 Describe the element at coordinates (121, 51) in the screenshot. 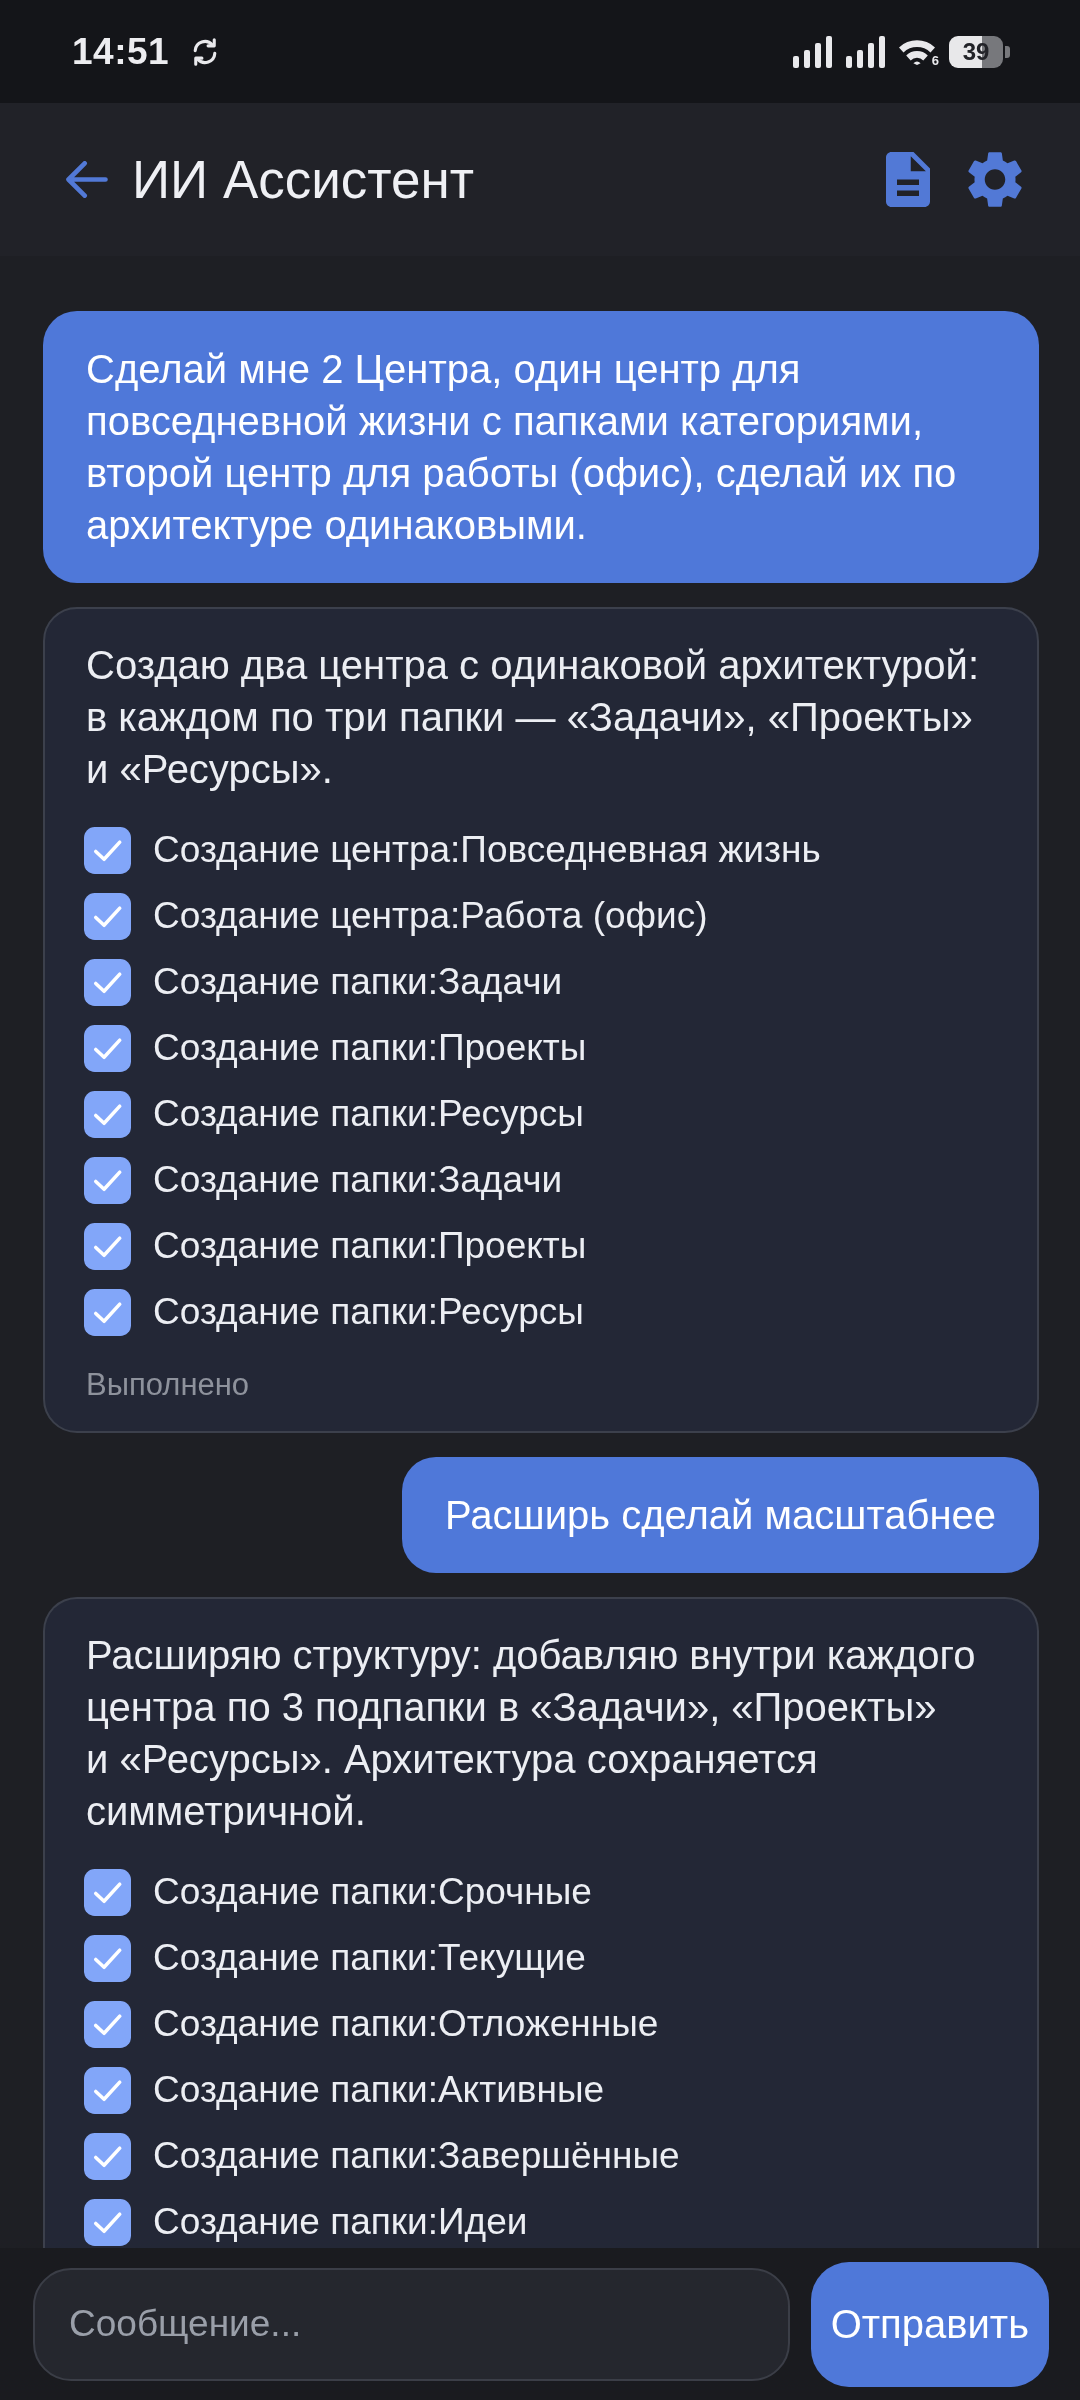

I see `status-time: 14:51` at that location.